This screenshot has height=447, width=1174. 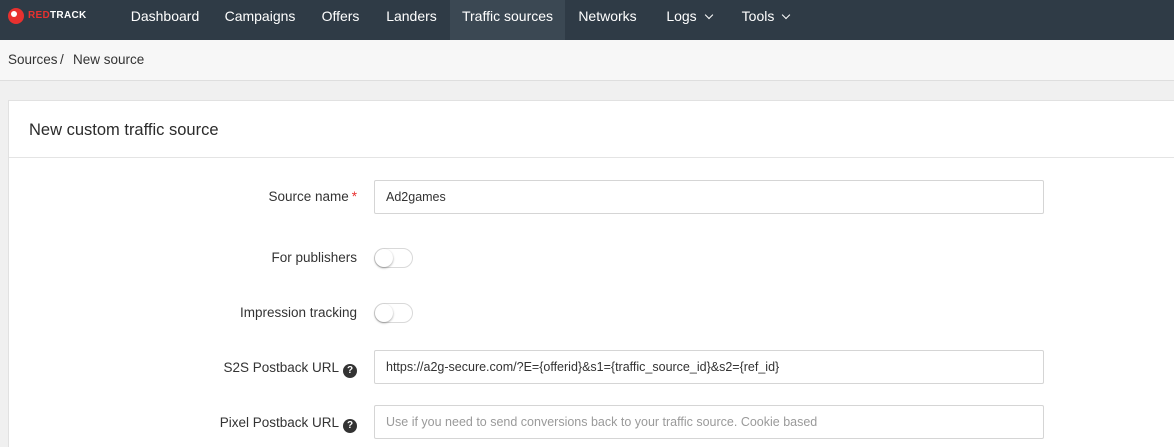 I want to click on nav-campaigns: Campaigns, so click(x=260, y=20).